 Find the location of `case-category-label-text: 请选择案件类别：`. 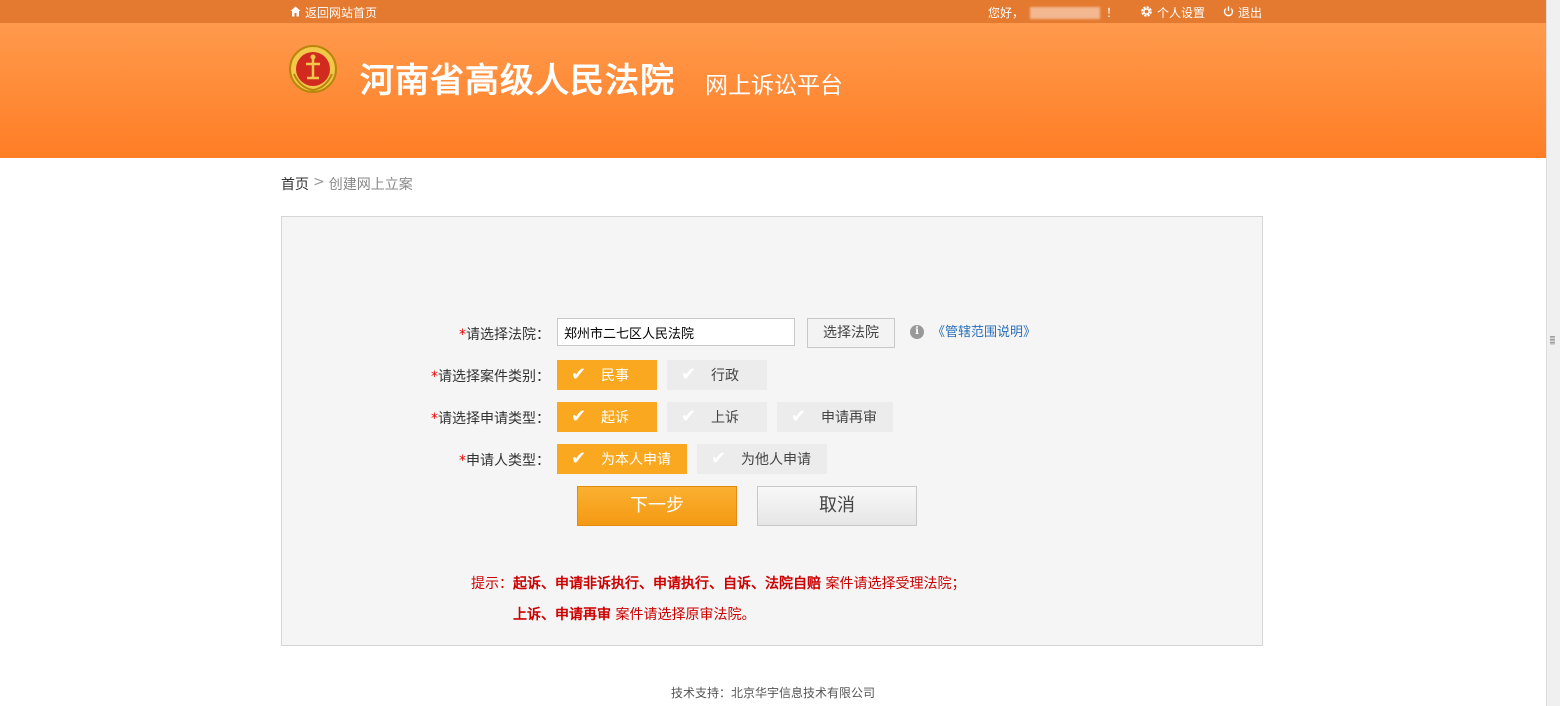

case-category-label-text: 请选择案件类别： is located at coordinates (494, 377).